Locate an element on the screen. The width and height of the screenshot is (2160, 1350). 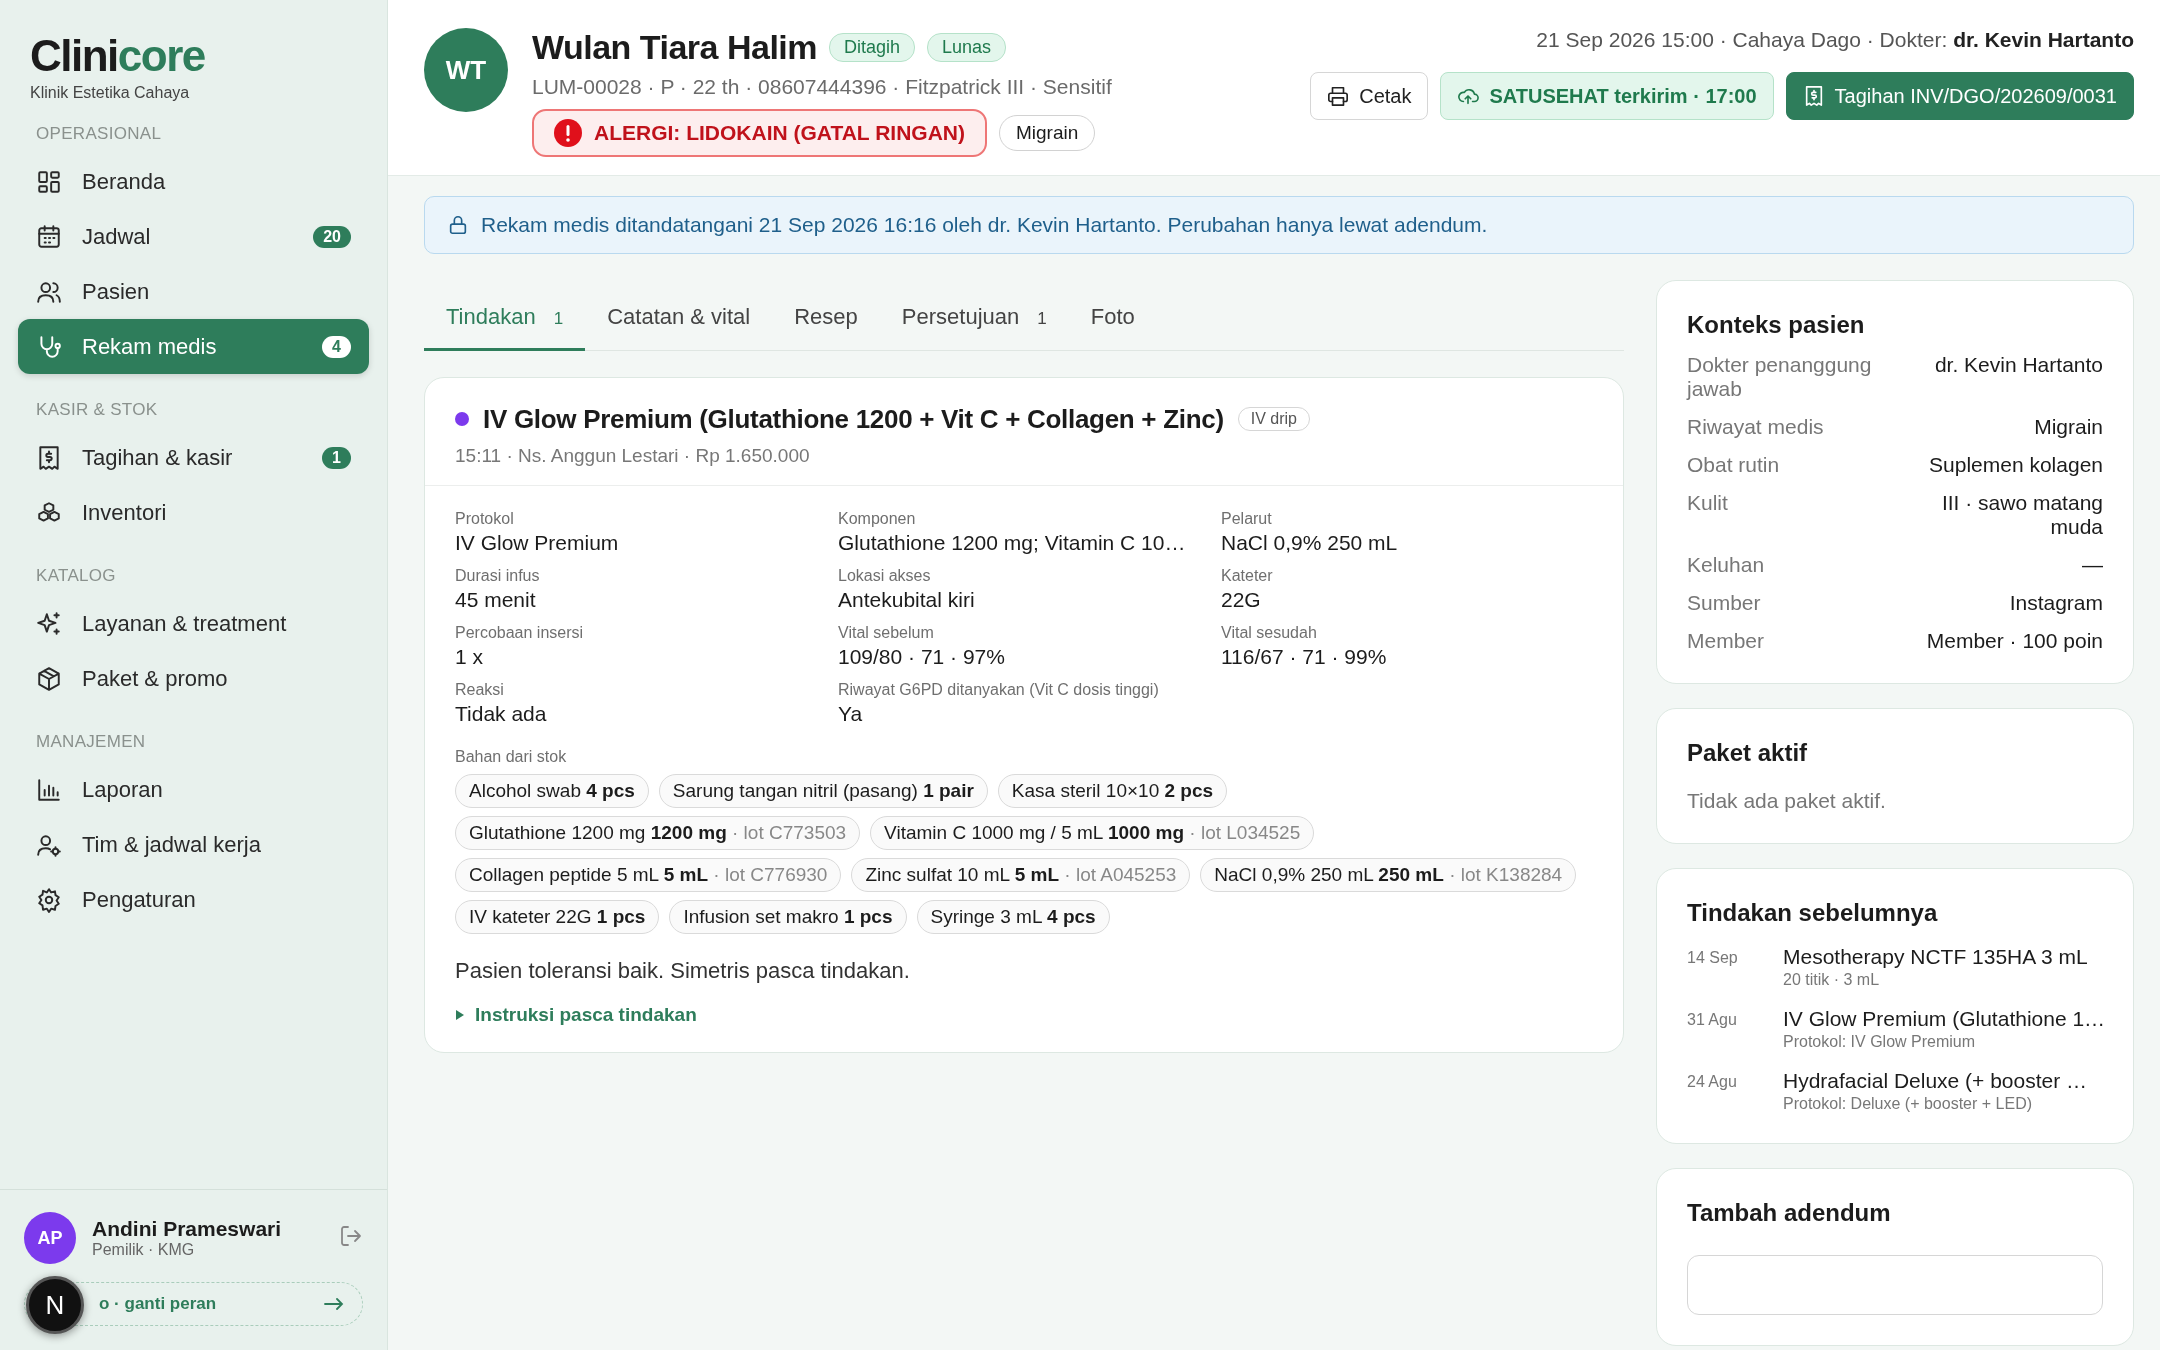
patient-avatar: WT is located at coordinates (466, 70).